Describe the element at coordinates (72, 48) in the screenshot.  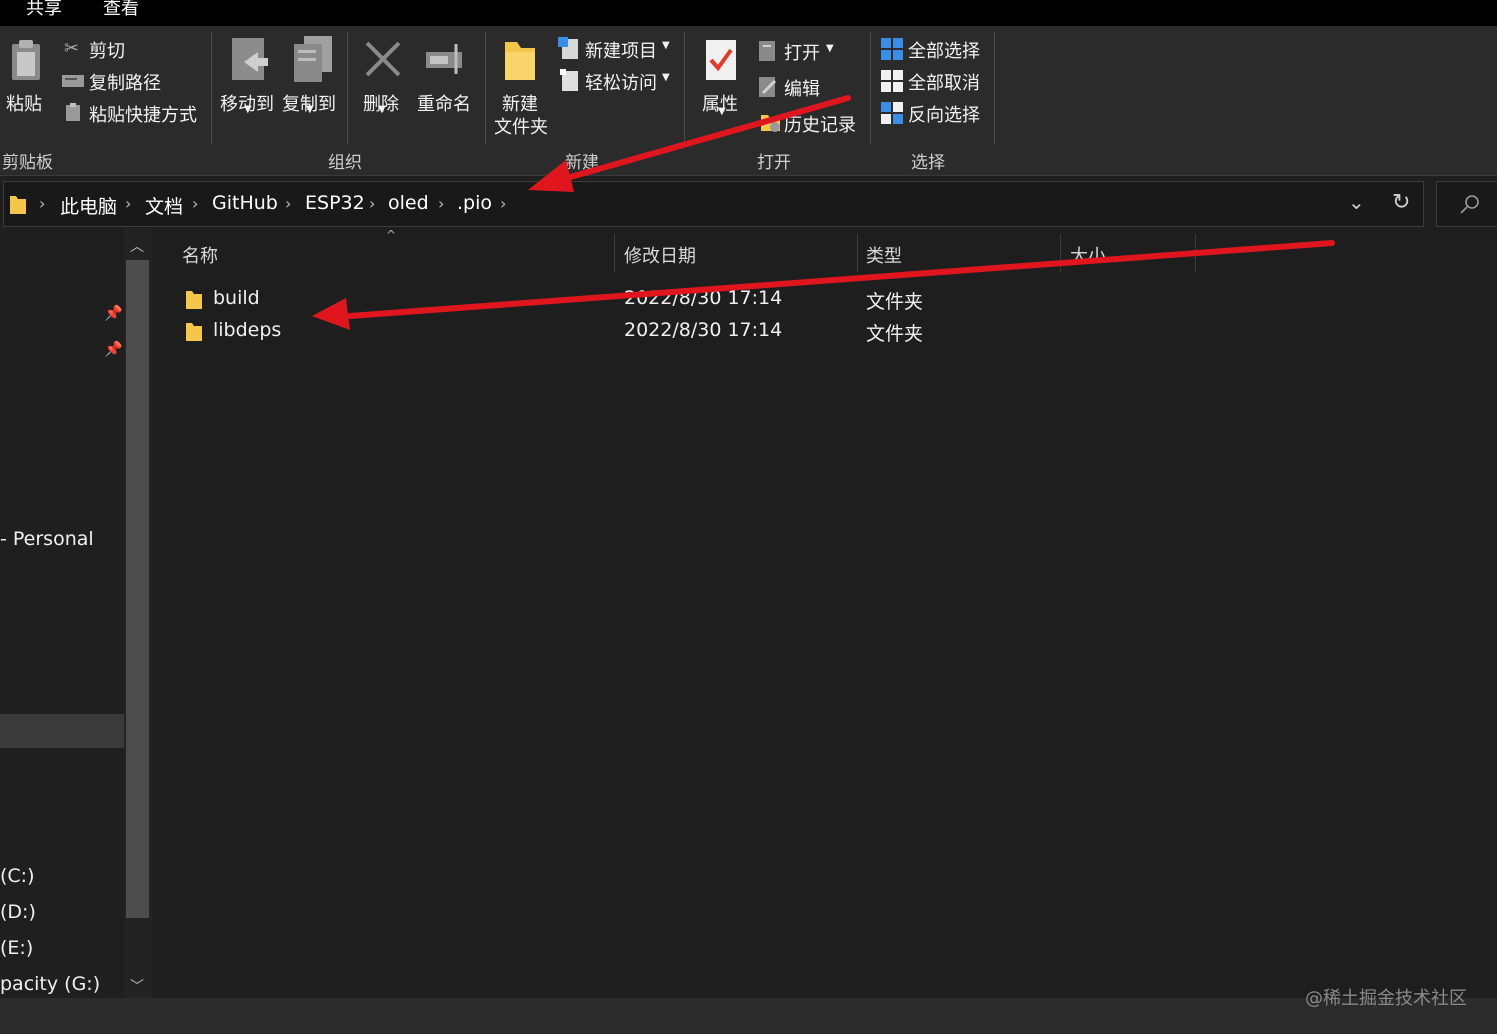
I see `scissors-icon: ✂` at that location.